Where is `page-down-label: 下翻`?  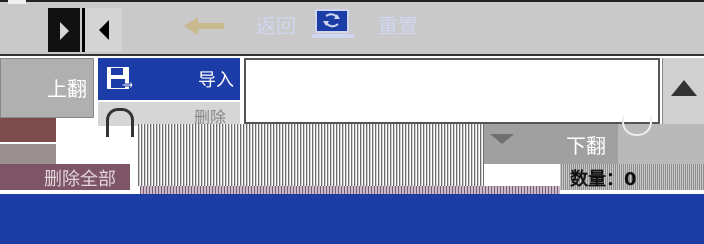 page-down-label: 下翻 is located at coordinates (586, 146).